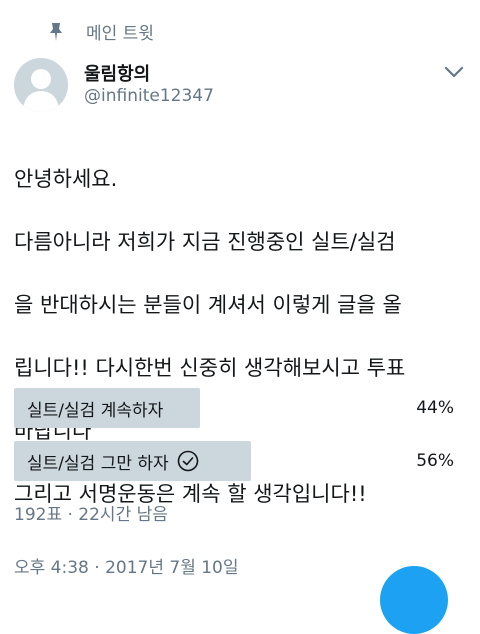 The width and height of the screenshot is (480, 634). What do you see at coordinates (41, 90) in the screenshot?
I see `default-avatar-icon` at bounding box center [41, 90].